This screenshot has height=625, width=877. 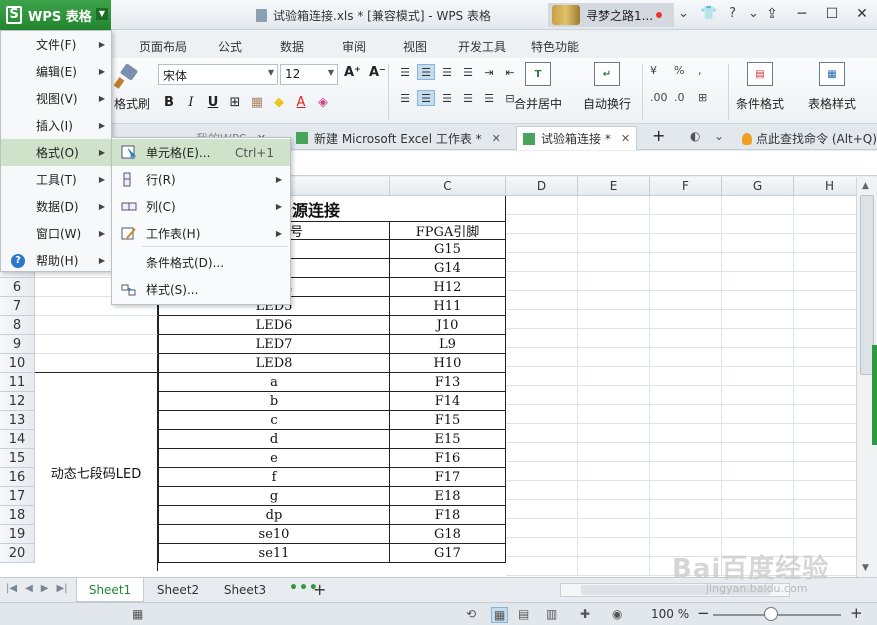 What do you see at coordinates (865, 186) in the screenshot?
I see `scroll-up-icon: ▲` at bounding box center [865, 186].